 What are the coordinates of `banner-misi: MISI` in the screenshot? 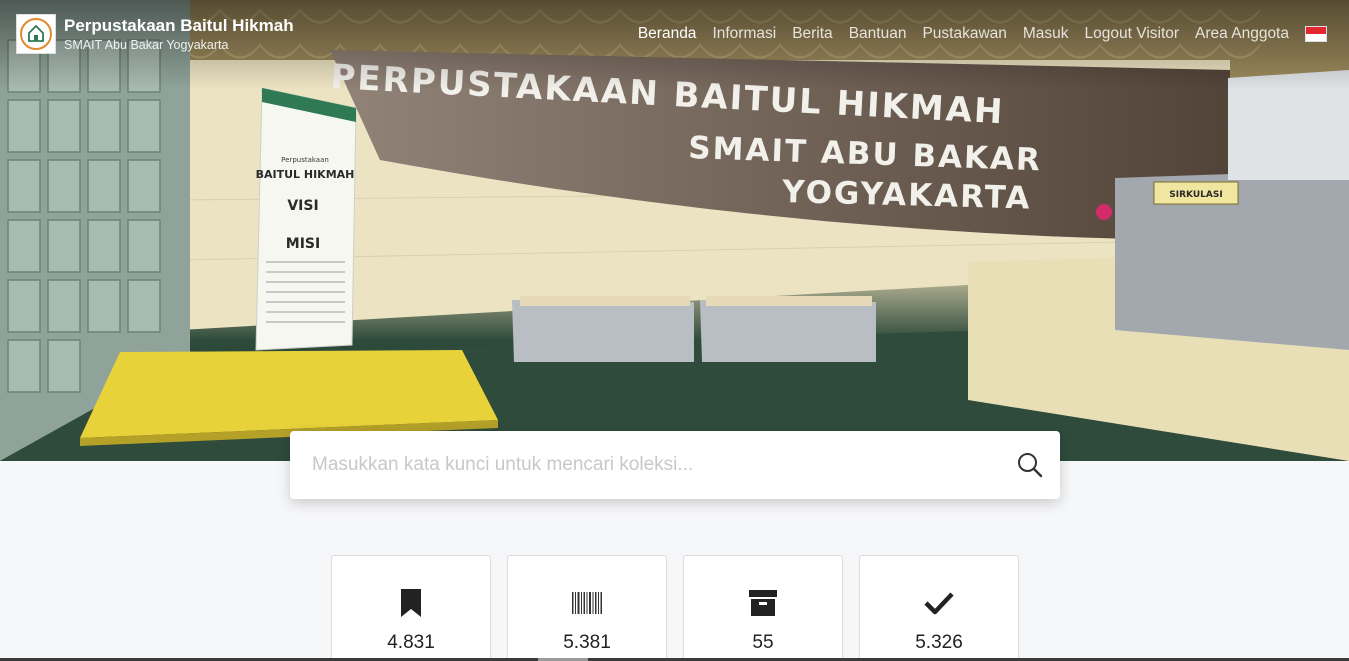 It's located at (303, 244).